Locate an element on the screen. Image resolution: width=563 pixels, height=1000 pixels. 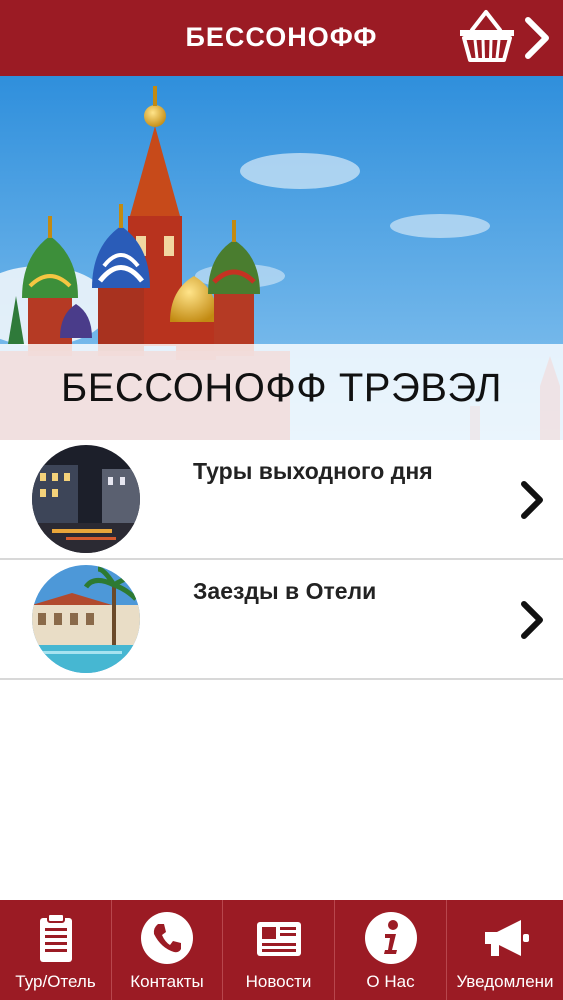
list-item-weekend-tours: Туры выходного дня is located at coordinates (281, 500).